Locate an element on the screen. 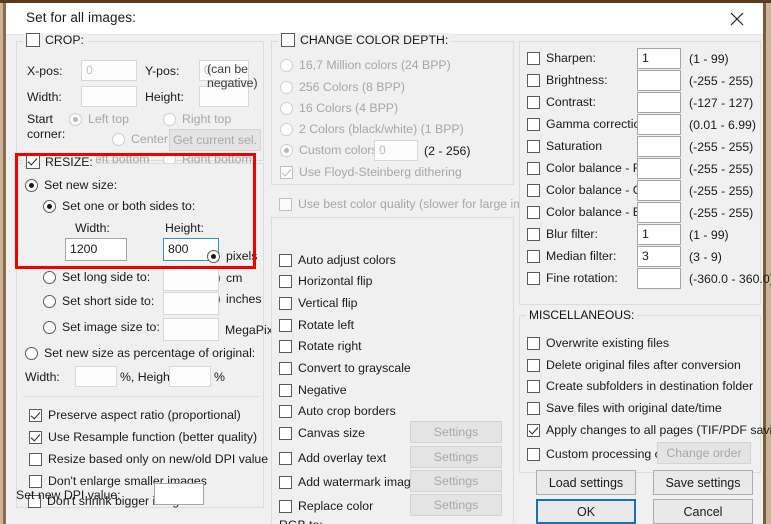  brightness-checkbox is located at coordinates (533, 80).